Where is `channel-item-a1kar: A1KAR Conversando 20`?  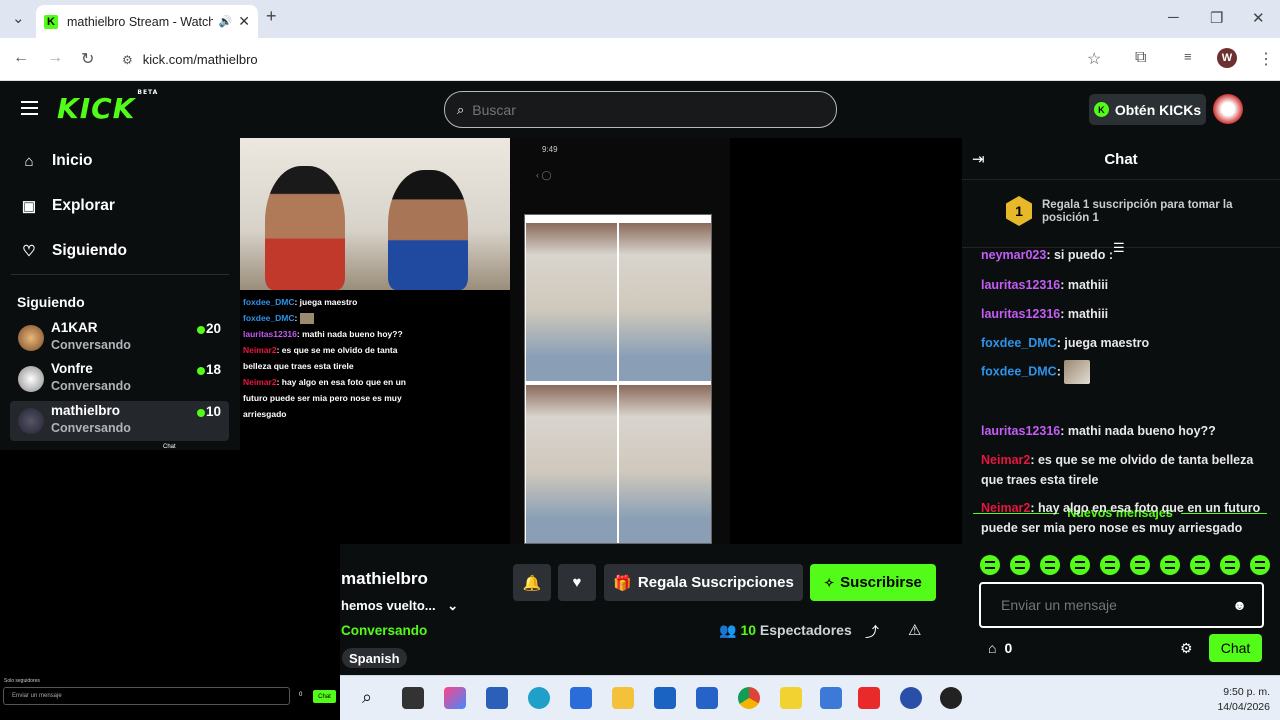 channel-item-a1kar: A1KAR Conversando 20 is located at coordinates (119, 338).